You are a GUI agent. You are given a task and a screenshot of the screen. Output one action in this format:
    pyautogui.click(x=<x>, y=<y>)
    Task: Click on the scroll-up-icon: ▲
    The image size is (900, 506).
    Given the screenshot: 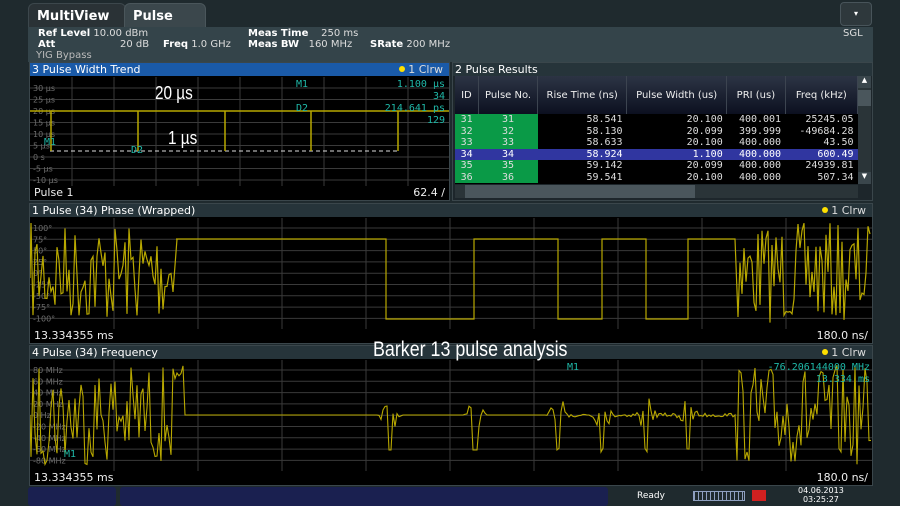 What is the action you would take?
    pyautogui.click(x=864, y=82)
    